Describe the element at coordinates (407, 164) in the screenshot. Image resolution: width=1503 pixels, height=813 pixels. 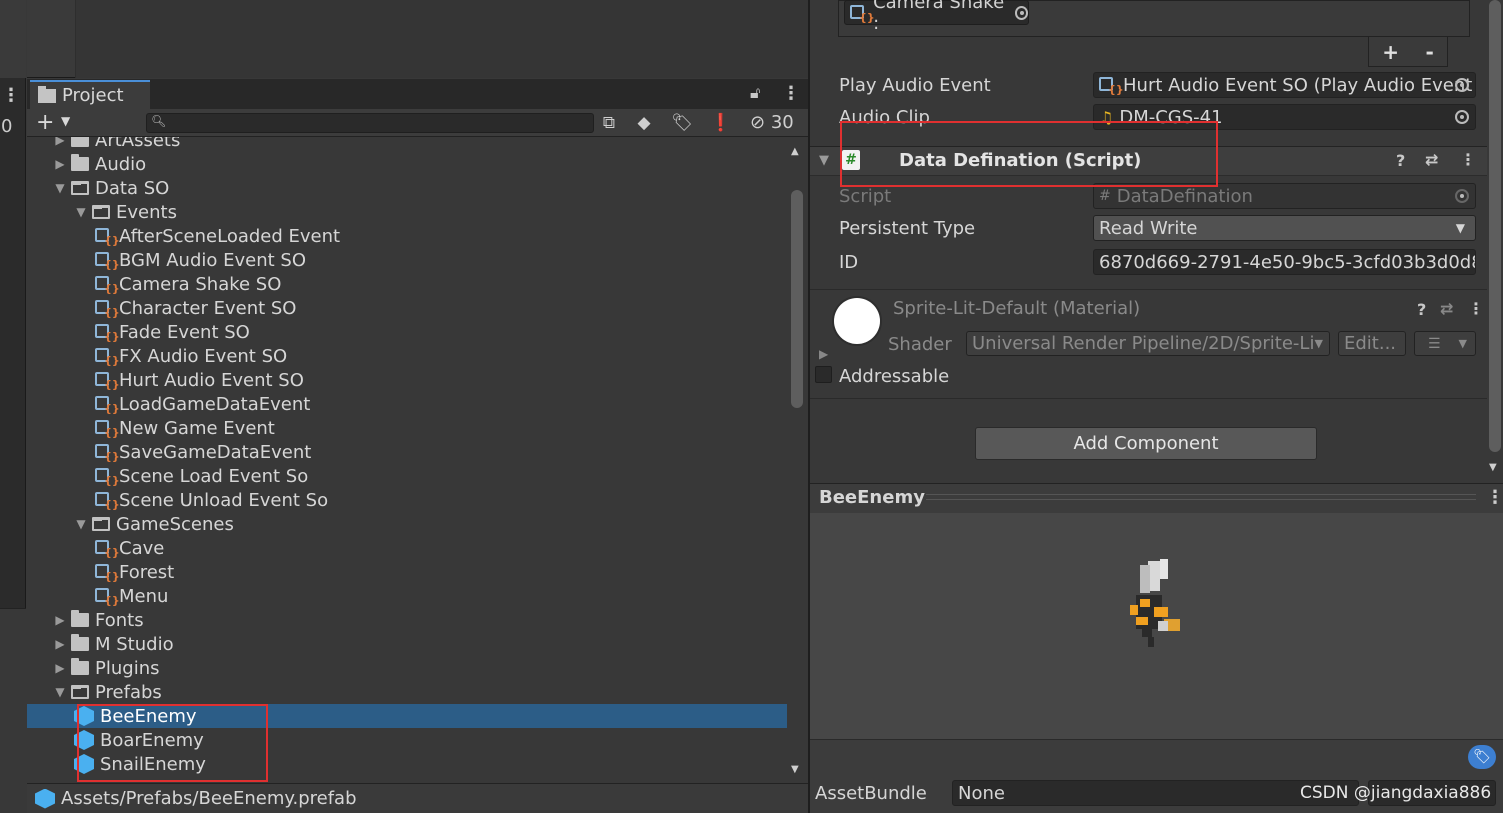
I see `tree-folder-row: ▶ Audio` at that location.